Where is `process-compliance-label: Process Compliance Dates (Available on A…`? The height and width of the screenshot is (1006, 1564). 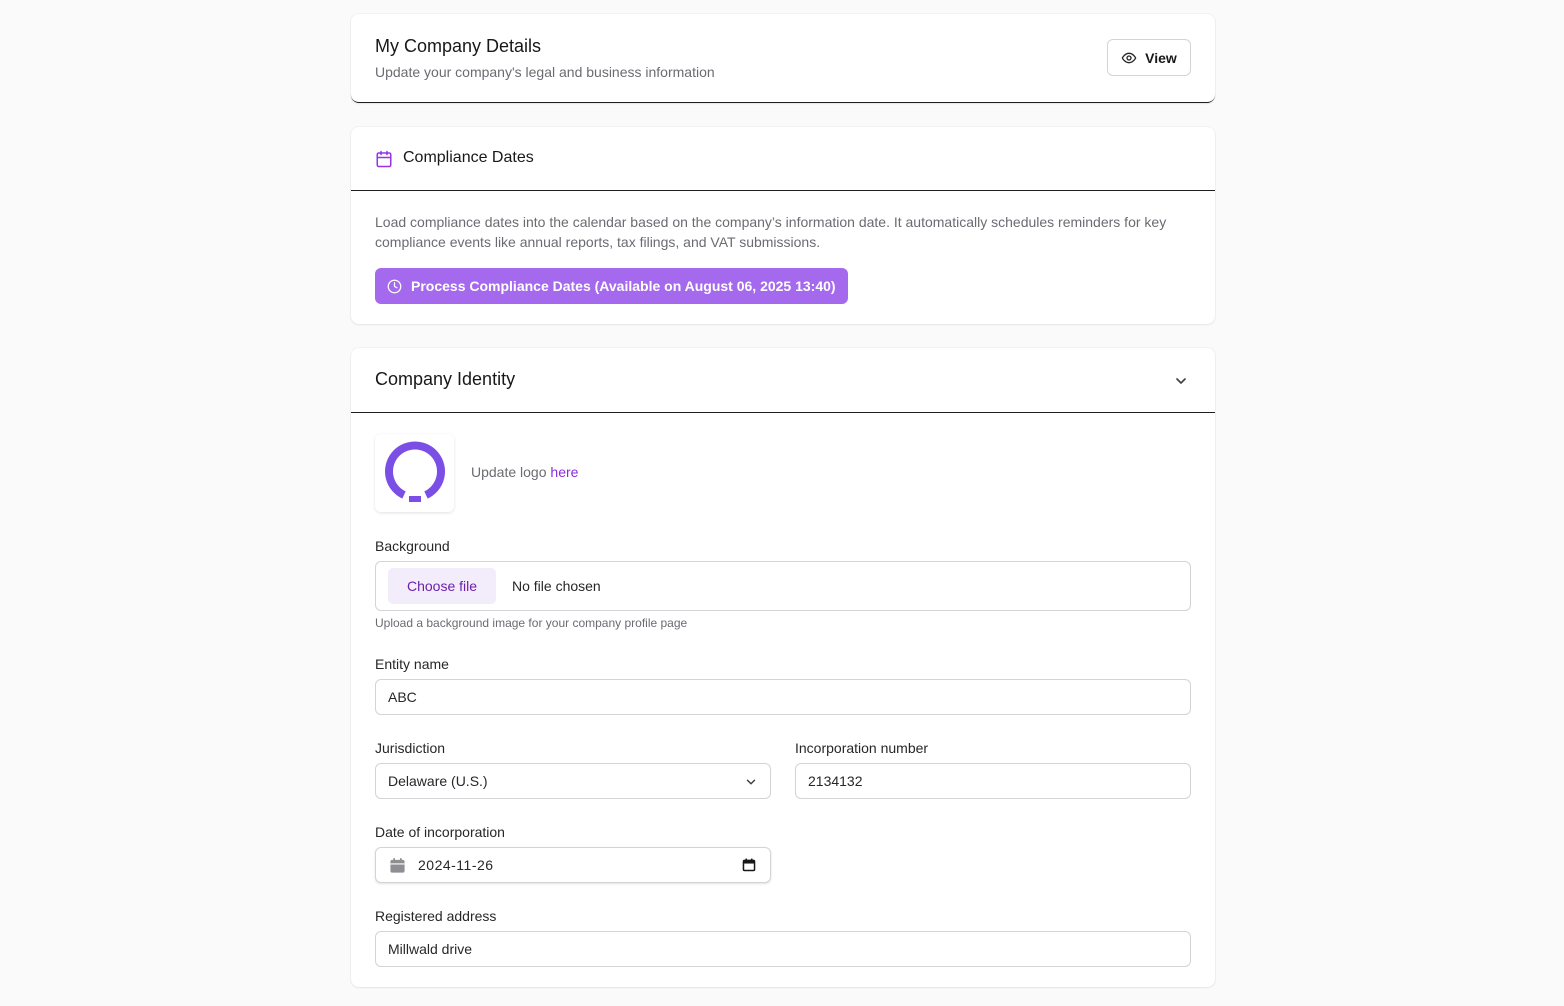 process-compliance-label: Process Compliance Dates (Available on A… is located at coordinates (623, 286).